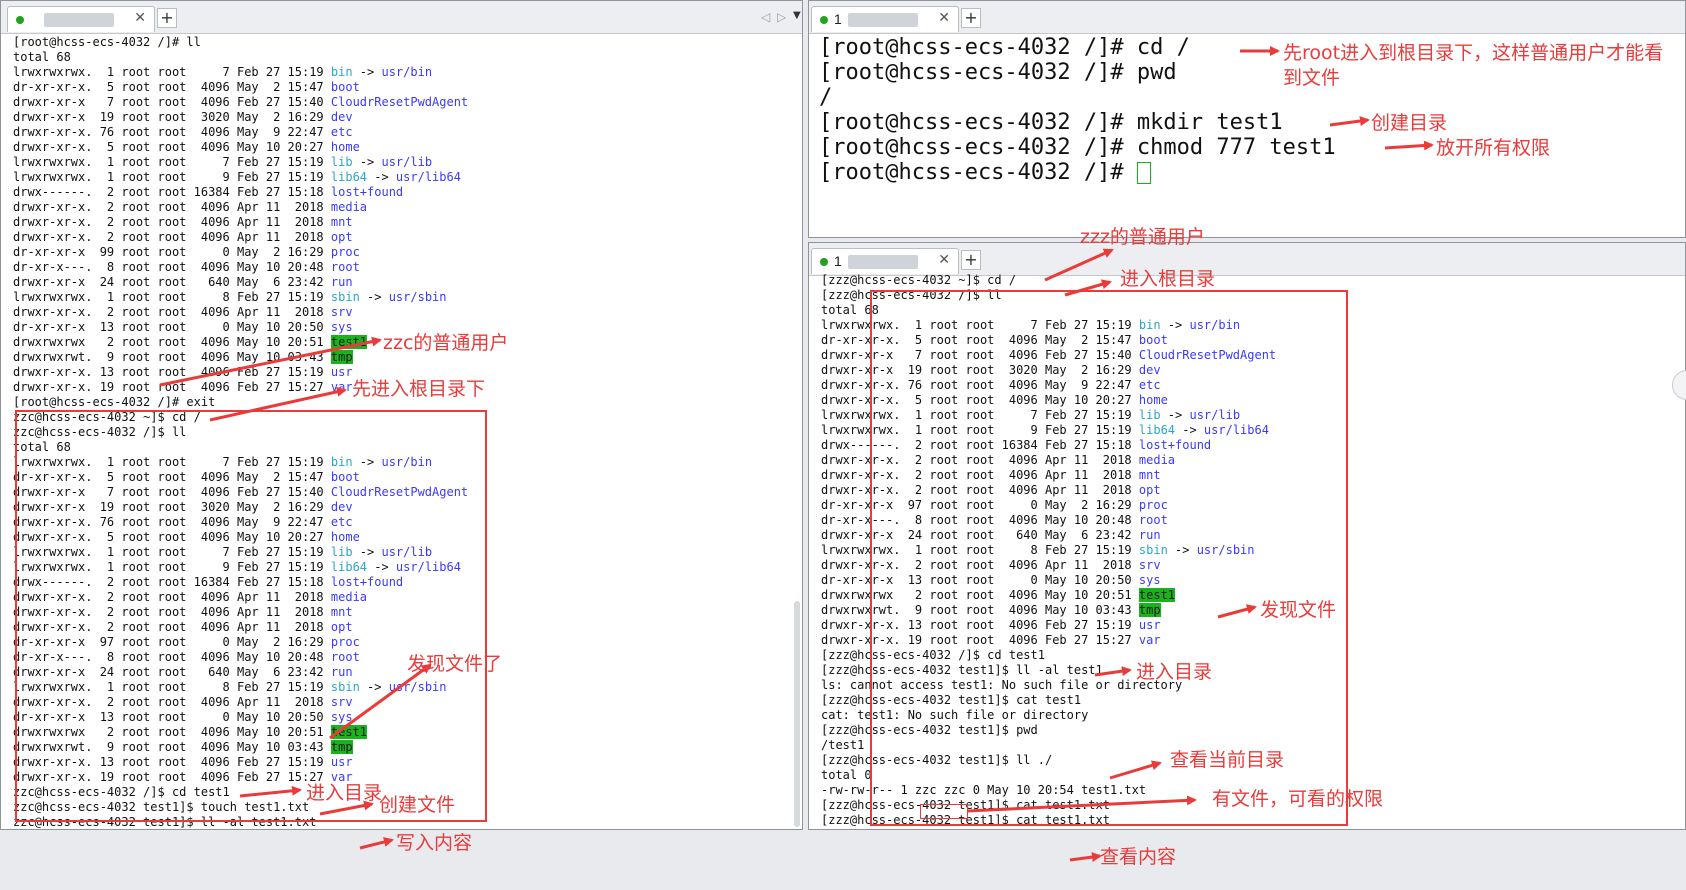 The image size is (1686, 890). I want to click on terminal-text: drwxrwxrwx 2 root root 4096 May 10 20:51, so click(172, 342).